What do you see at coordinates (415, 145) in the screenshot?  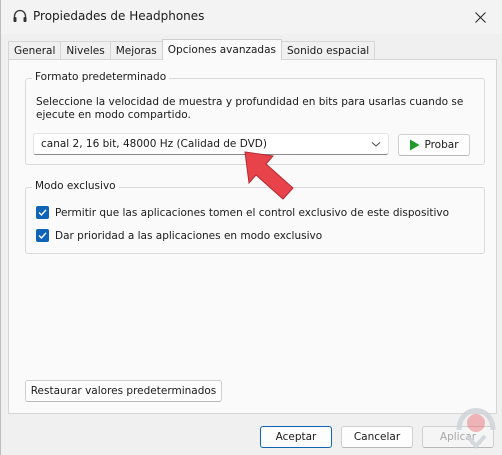 I see `play-icon` at bounding box center [415, 145].